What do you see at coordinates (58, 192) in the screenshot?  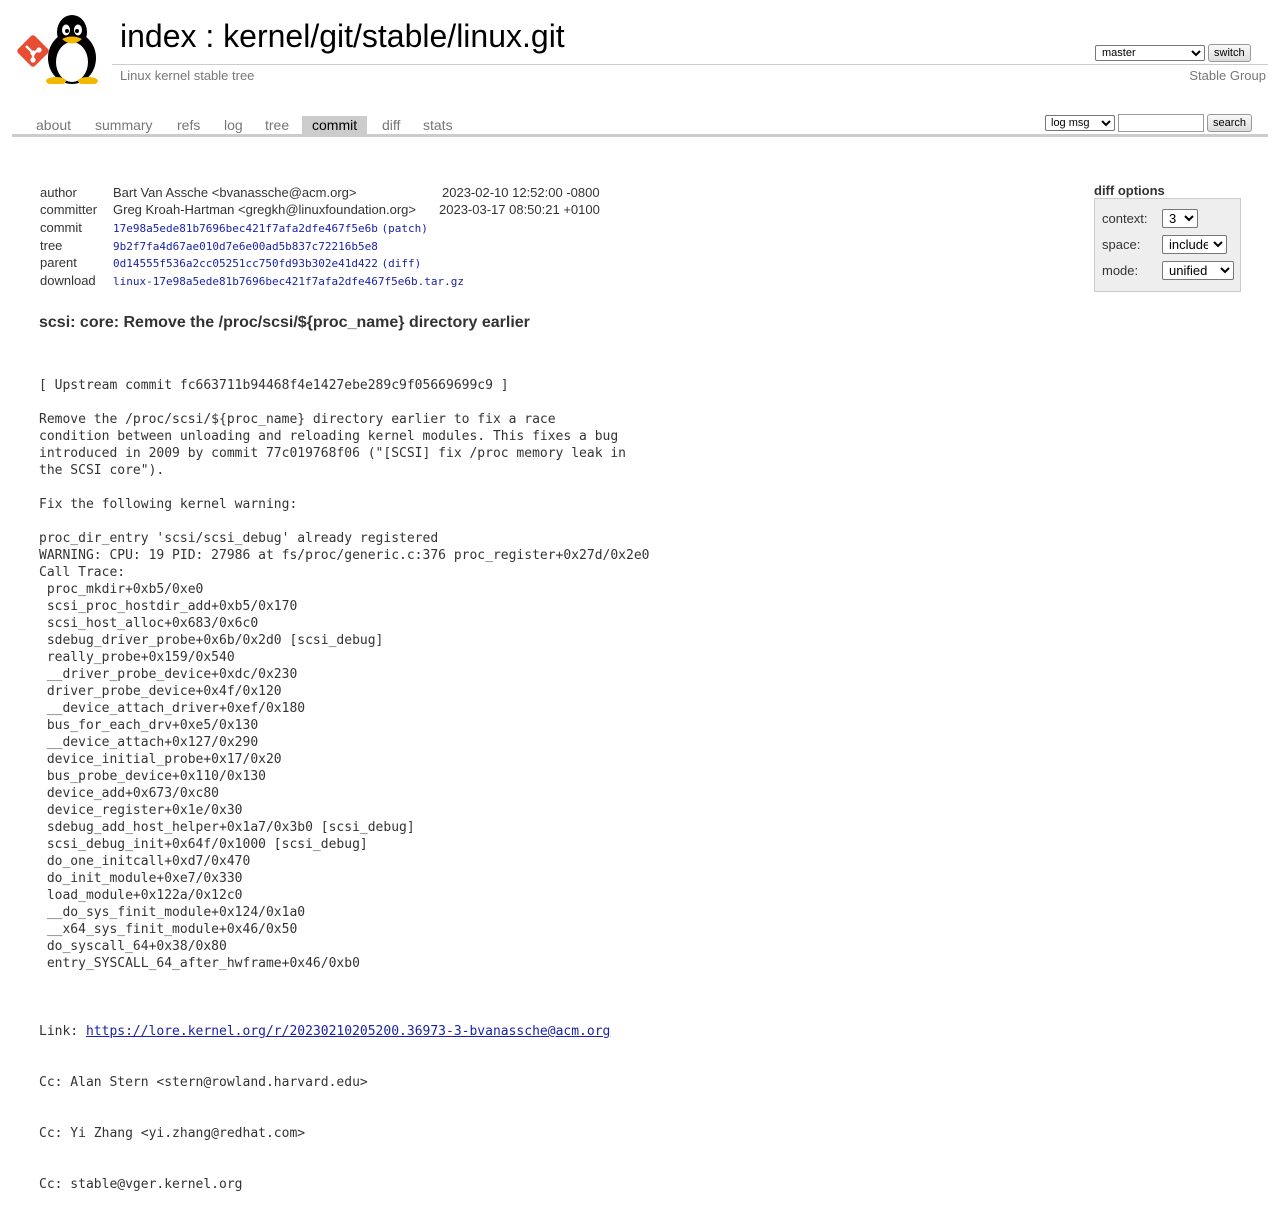 I see `author-label: author` at bounding box center [58, 192].